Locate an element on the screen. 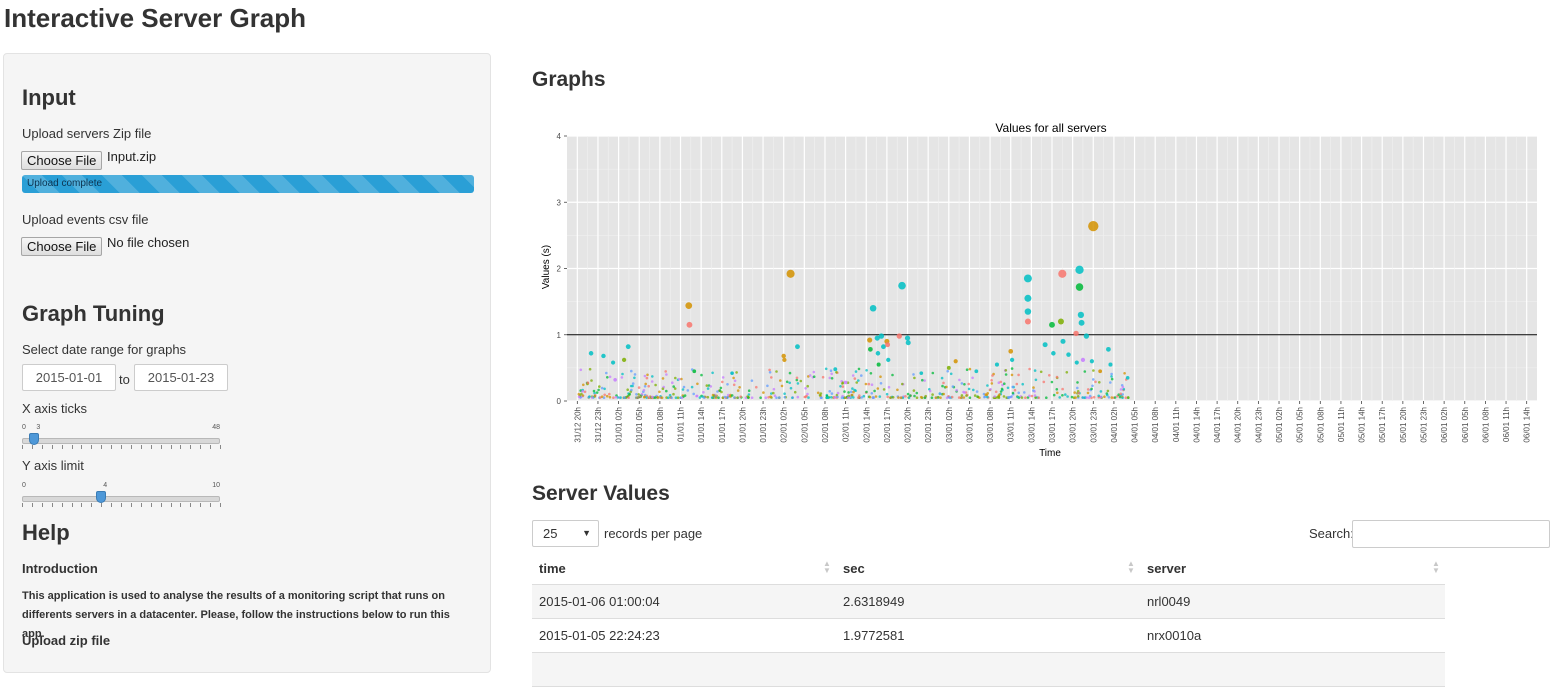 The image size is (1557, 687). csv-upload-label: Upload events csv file is located at coordinates (85, 219).